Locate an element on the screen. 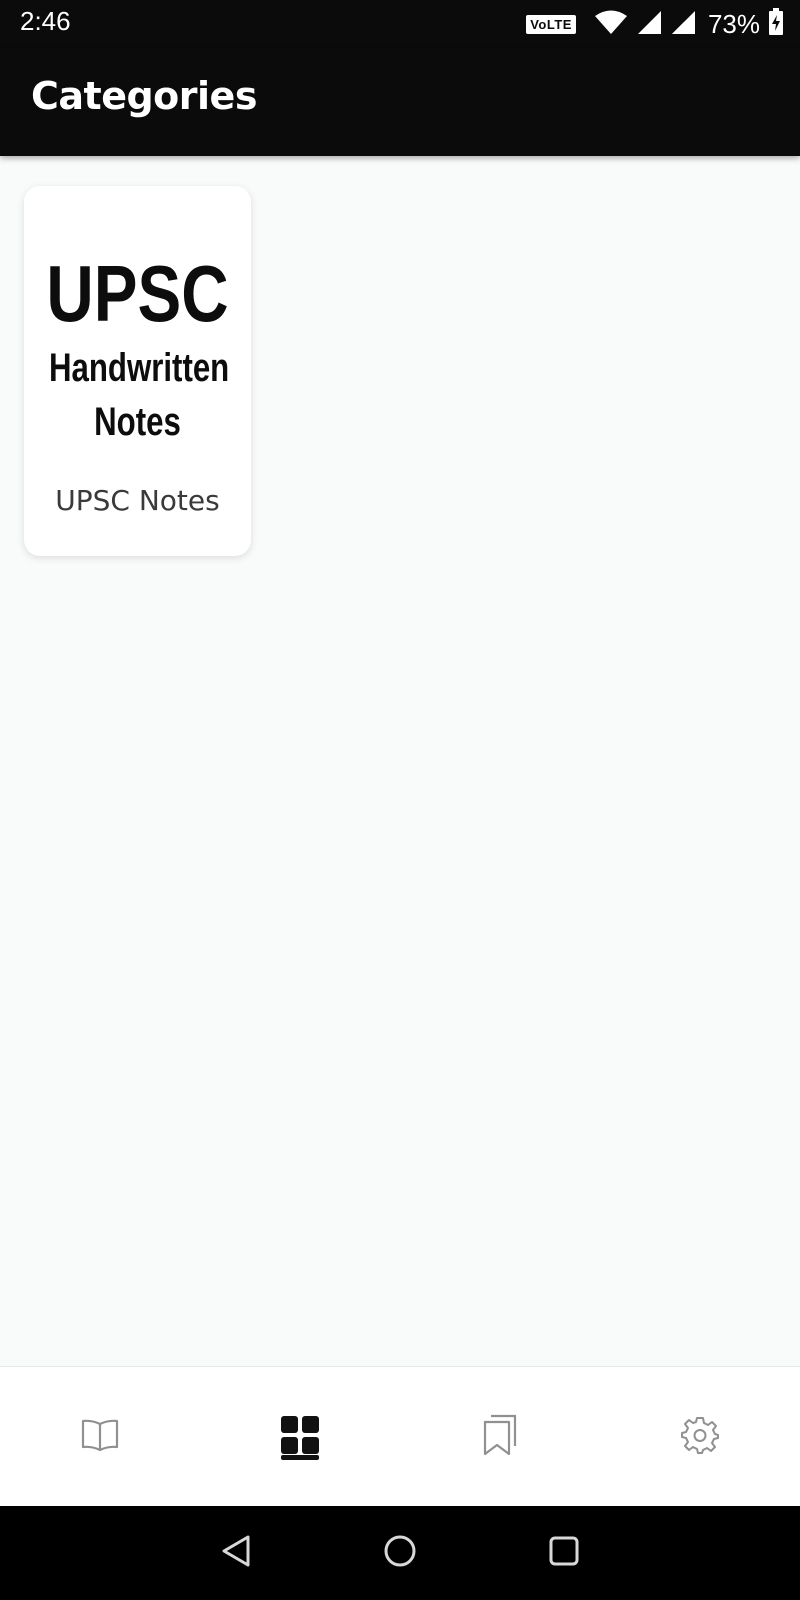 The height and width of the screenshot is (1600, 800). volte-badge: VoLTE is located at coordinates (551, 24).